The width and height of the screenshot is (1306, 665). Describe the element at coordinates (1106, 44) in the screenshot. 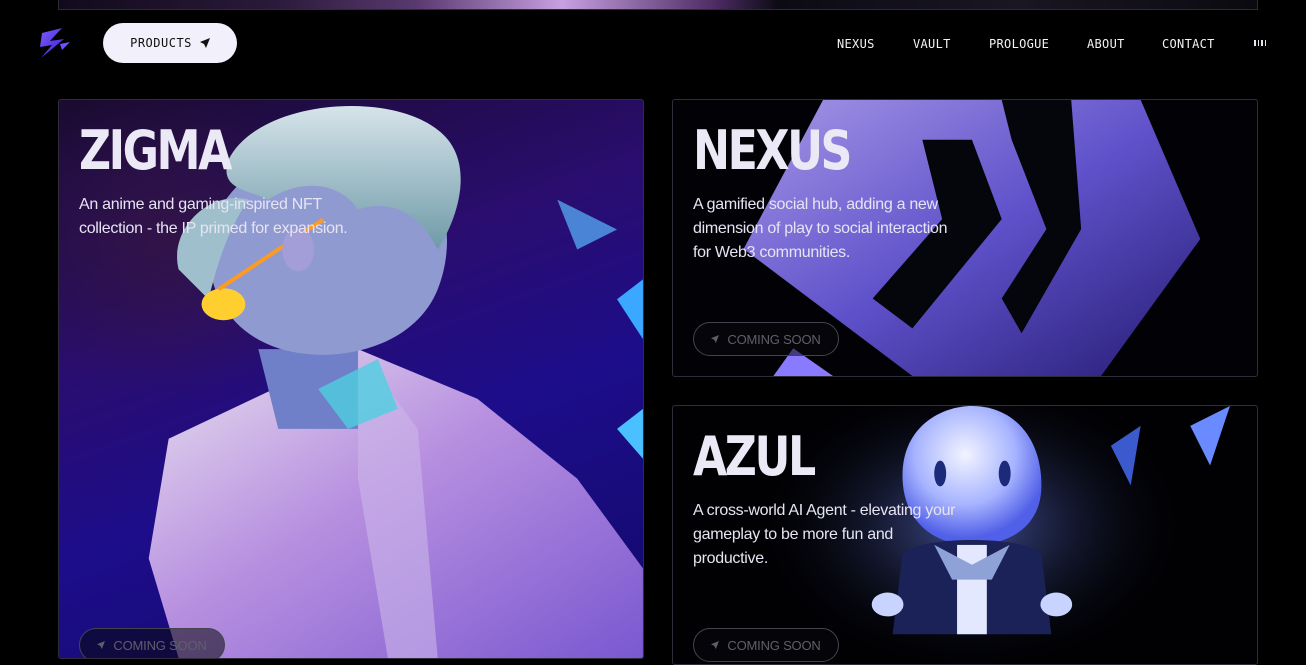

I see `nav-link-about: ABOUT` at that location.